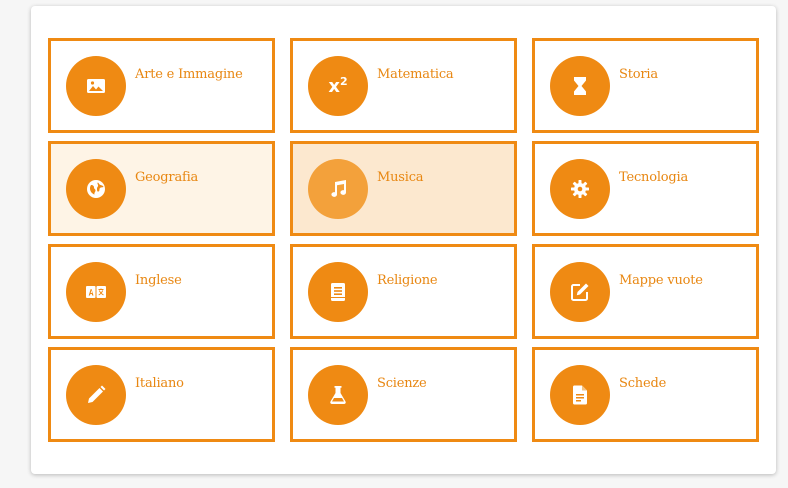 The width and height of the screenshot is (788, 488). I want to click on subject-label: Musica, so click(400, 177).